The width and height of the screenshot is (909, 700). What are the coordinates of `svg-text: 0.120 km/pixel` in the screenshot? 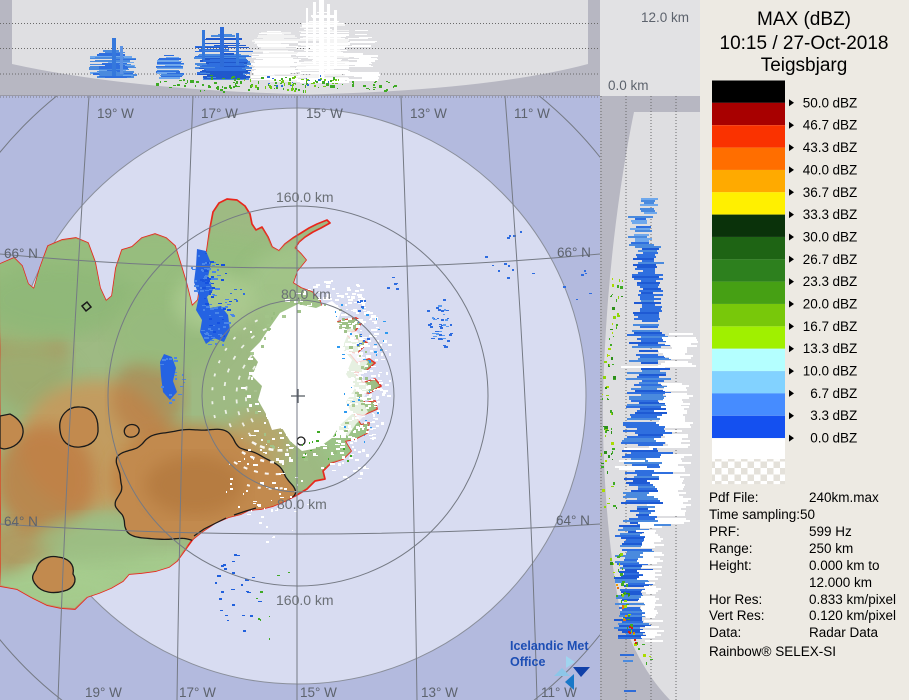 It's located at (852, 615).